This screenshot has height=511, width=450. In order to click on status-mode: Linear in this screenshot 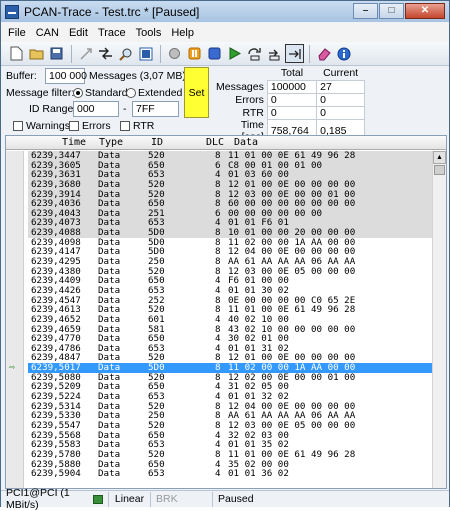, I will do `click(130, 499)`.